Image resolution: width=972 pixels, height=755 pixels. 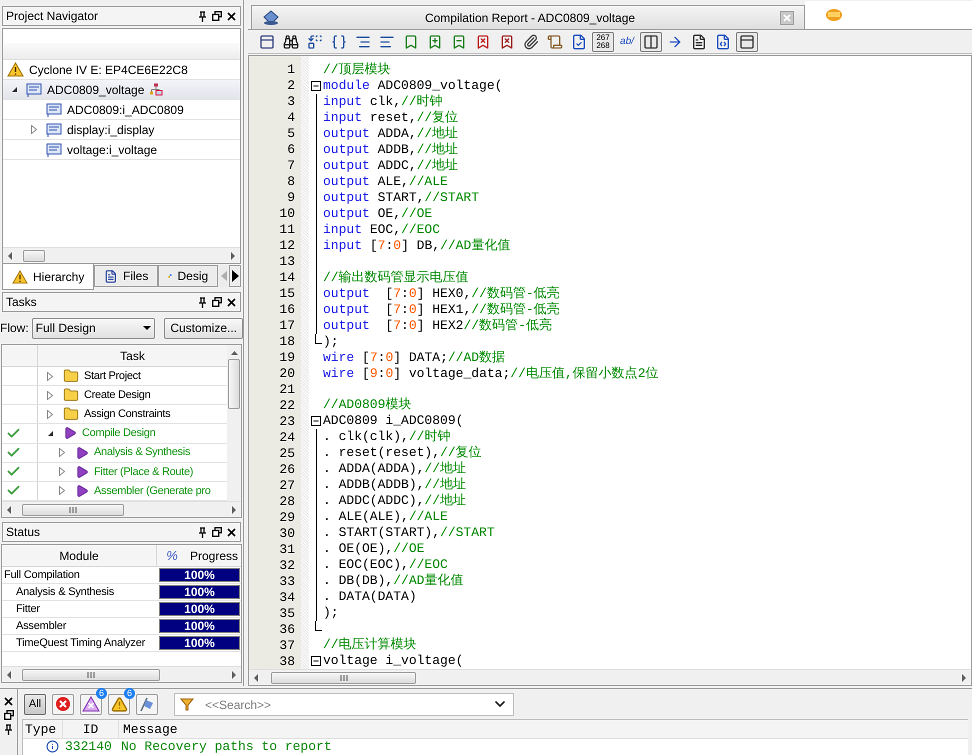 What do you see at coordinates (441, 294) in the screenshot?
I see `code-line: output [7:0] HEX0,//数码管-低亮` at bounding box center [441, 294].